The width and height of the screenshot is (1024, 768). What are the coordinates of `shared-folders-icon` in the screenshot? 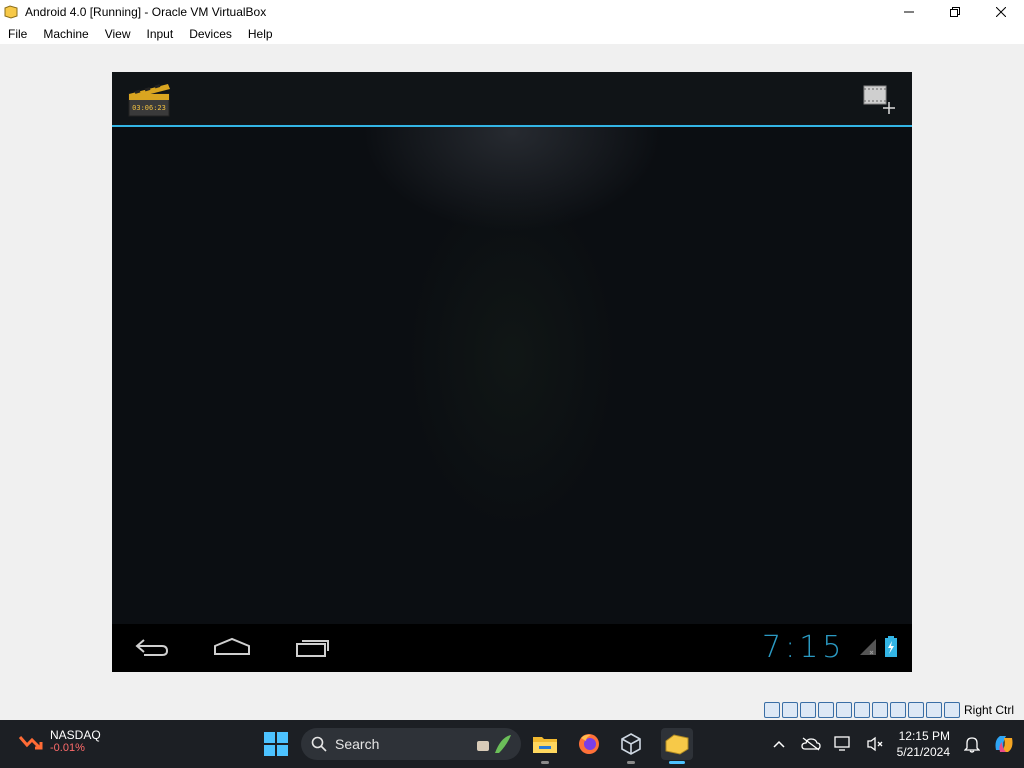 It's located at (862, 710).